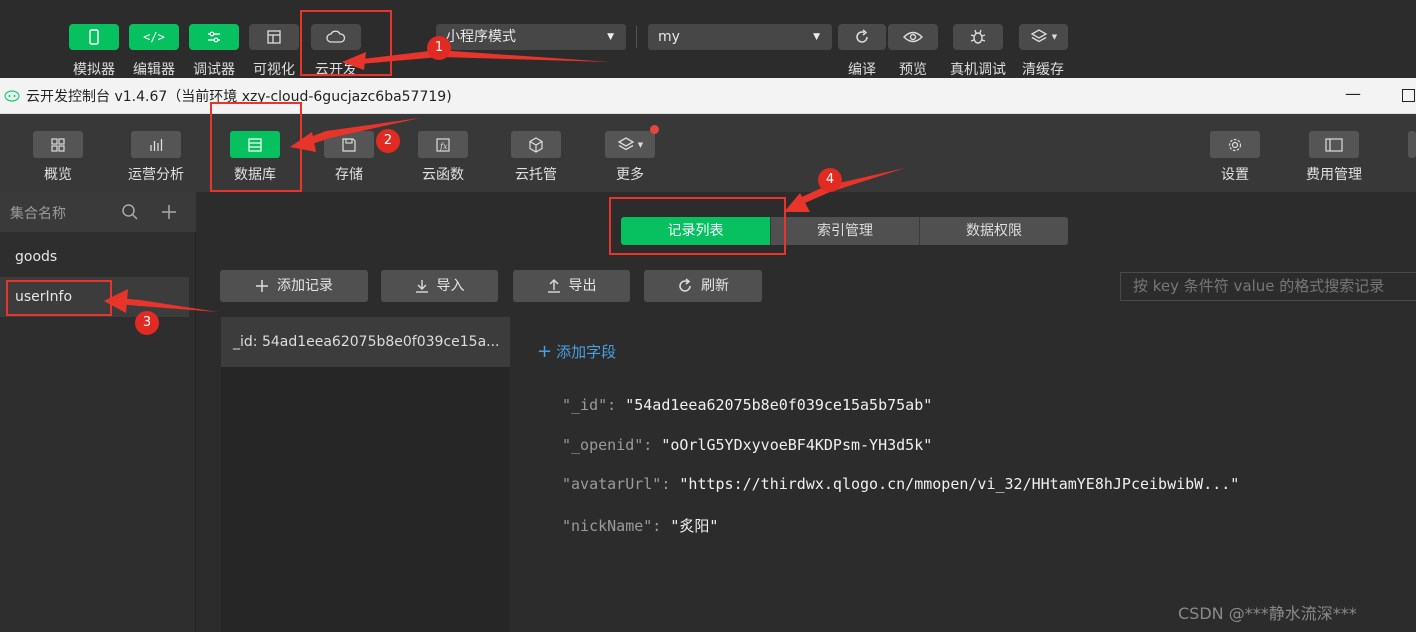  Describe the element at coordinates (439, 48) in the screenshot. I see `annotation-badge: 1` at that location.